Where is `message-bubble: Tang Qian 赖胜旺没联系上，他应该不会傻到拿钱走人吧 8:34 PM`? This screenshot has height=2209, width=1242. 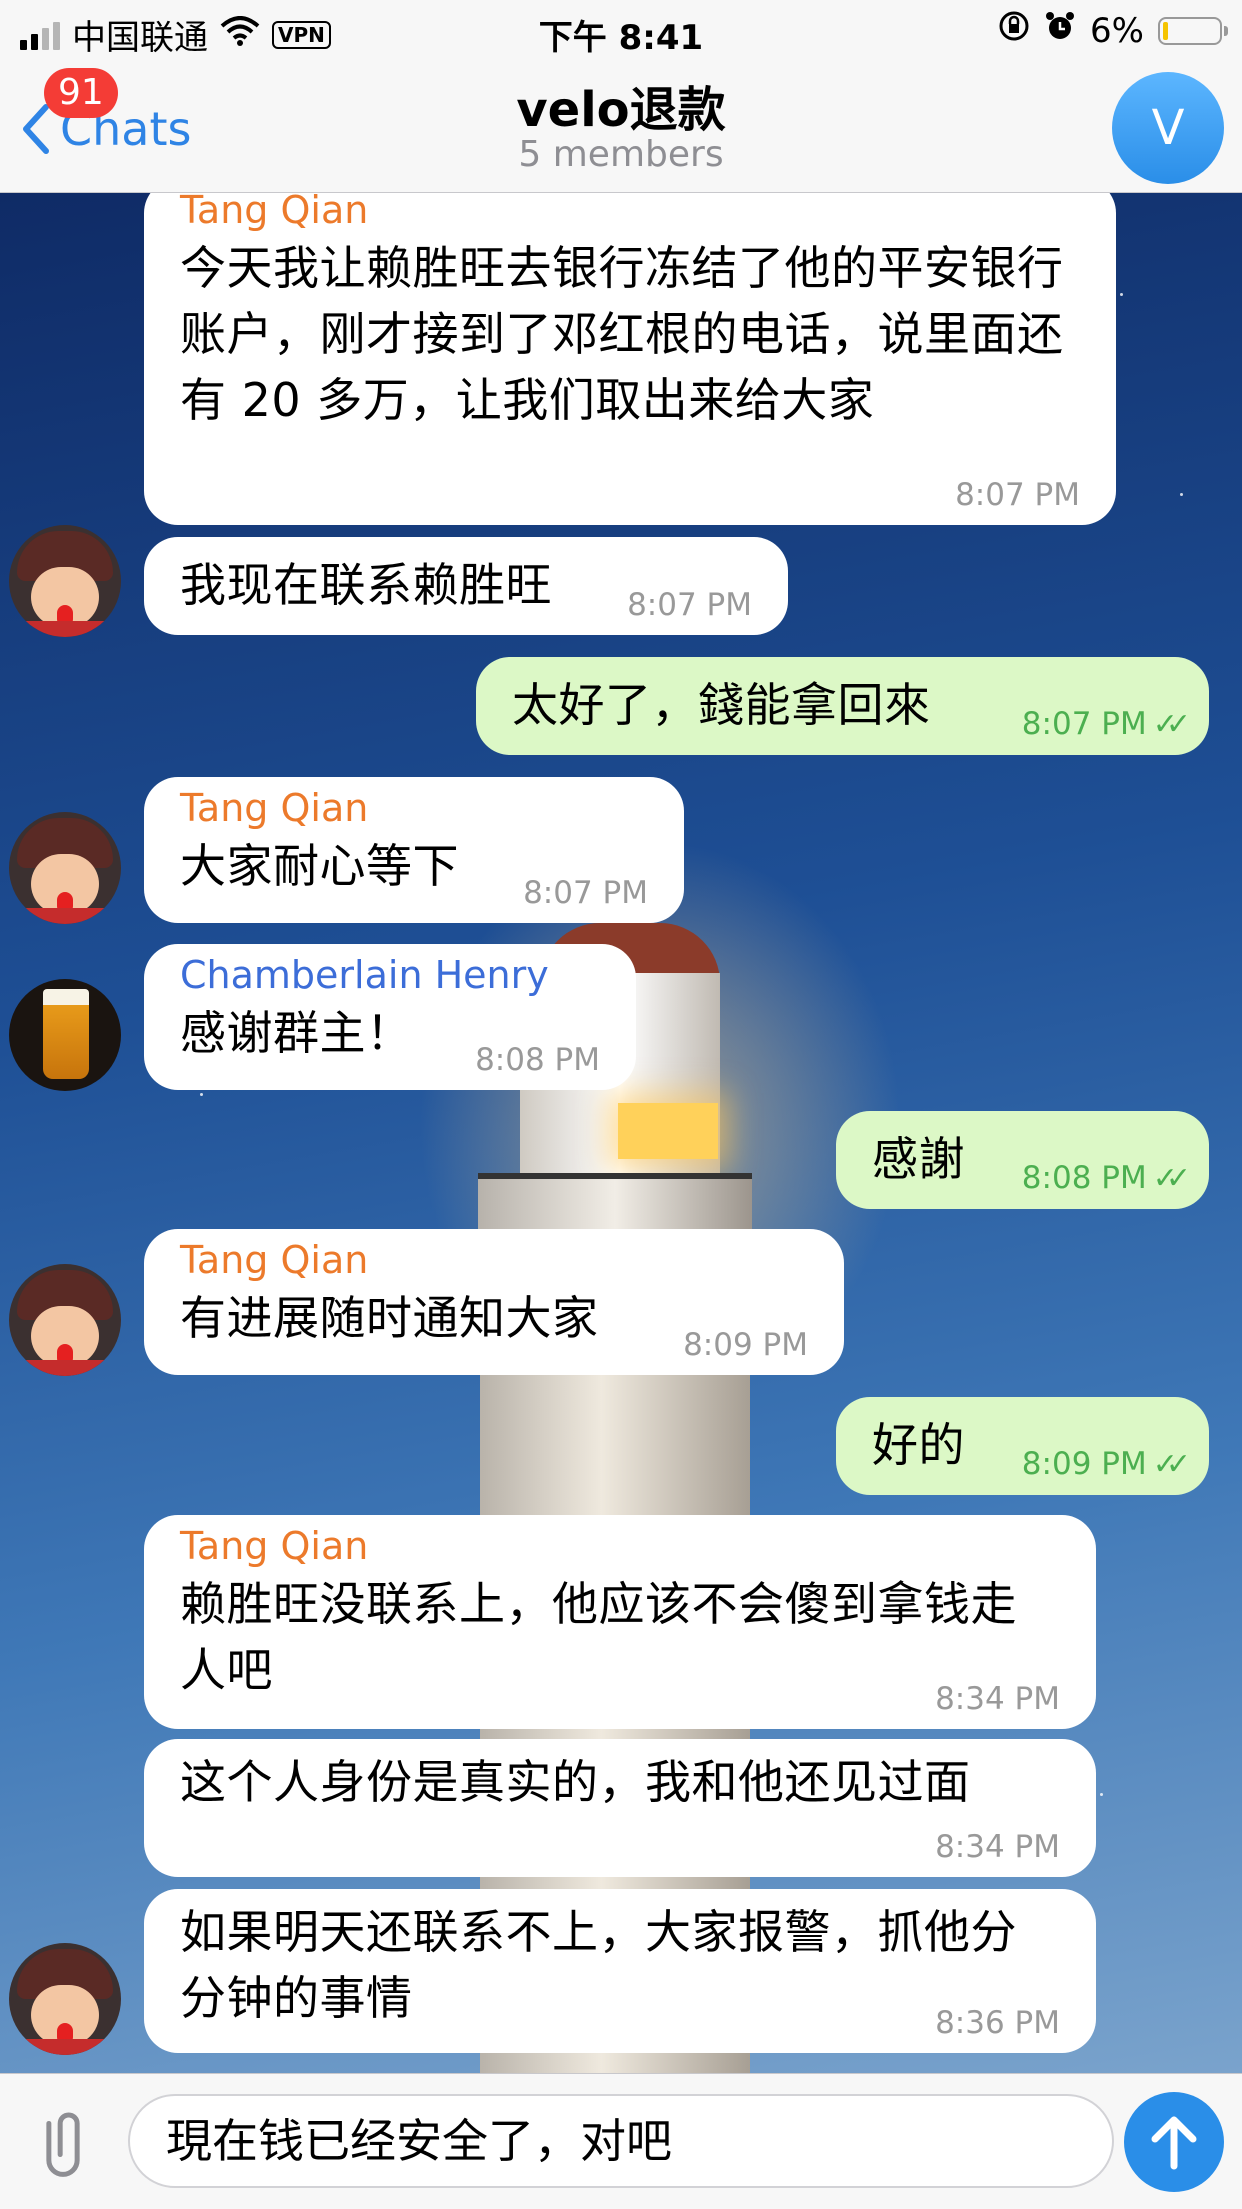
message-bubble: Tang Qian 赖胜旺没联系上，他应该不会傻到拿钱走人吧 8:34 PM is located at coordinates (620, 1622).